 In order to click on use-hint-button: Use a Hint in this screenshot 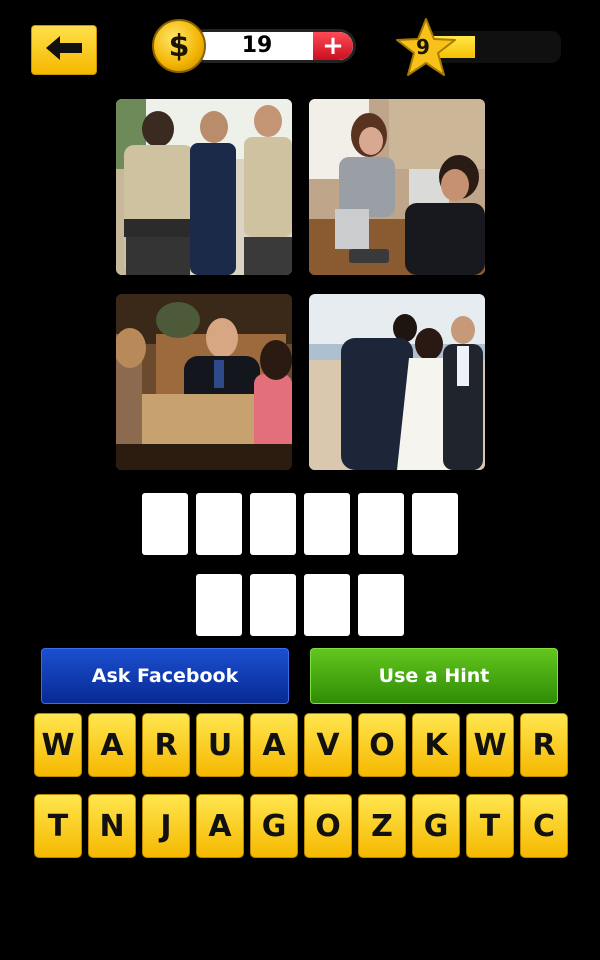, I will do `click(434, 676)`.